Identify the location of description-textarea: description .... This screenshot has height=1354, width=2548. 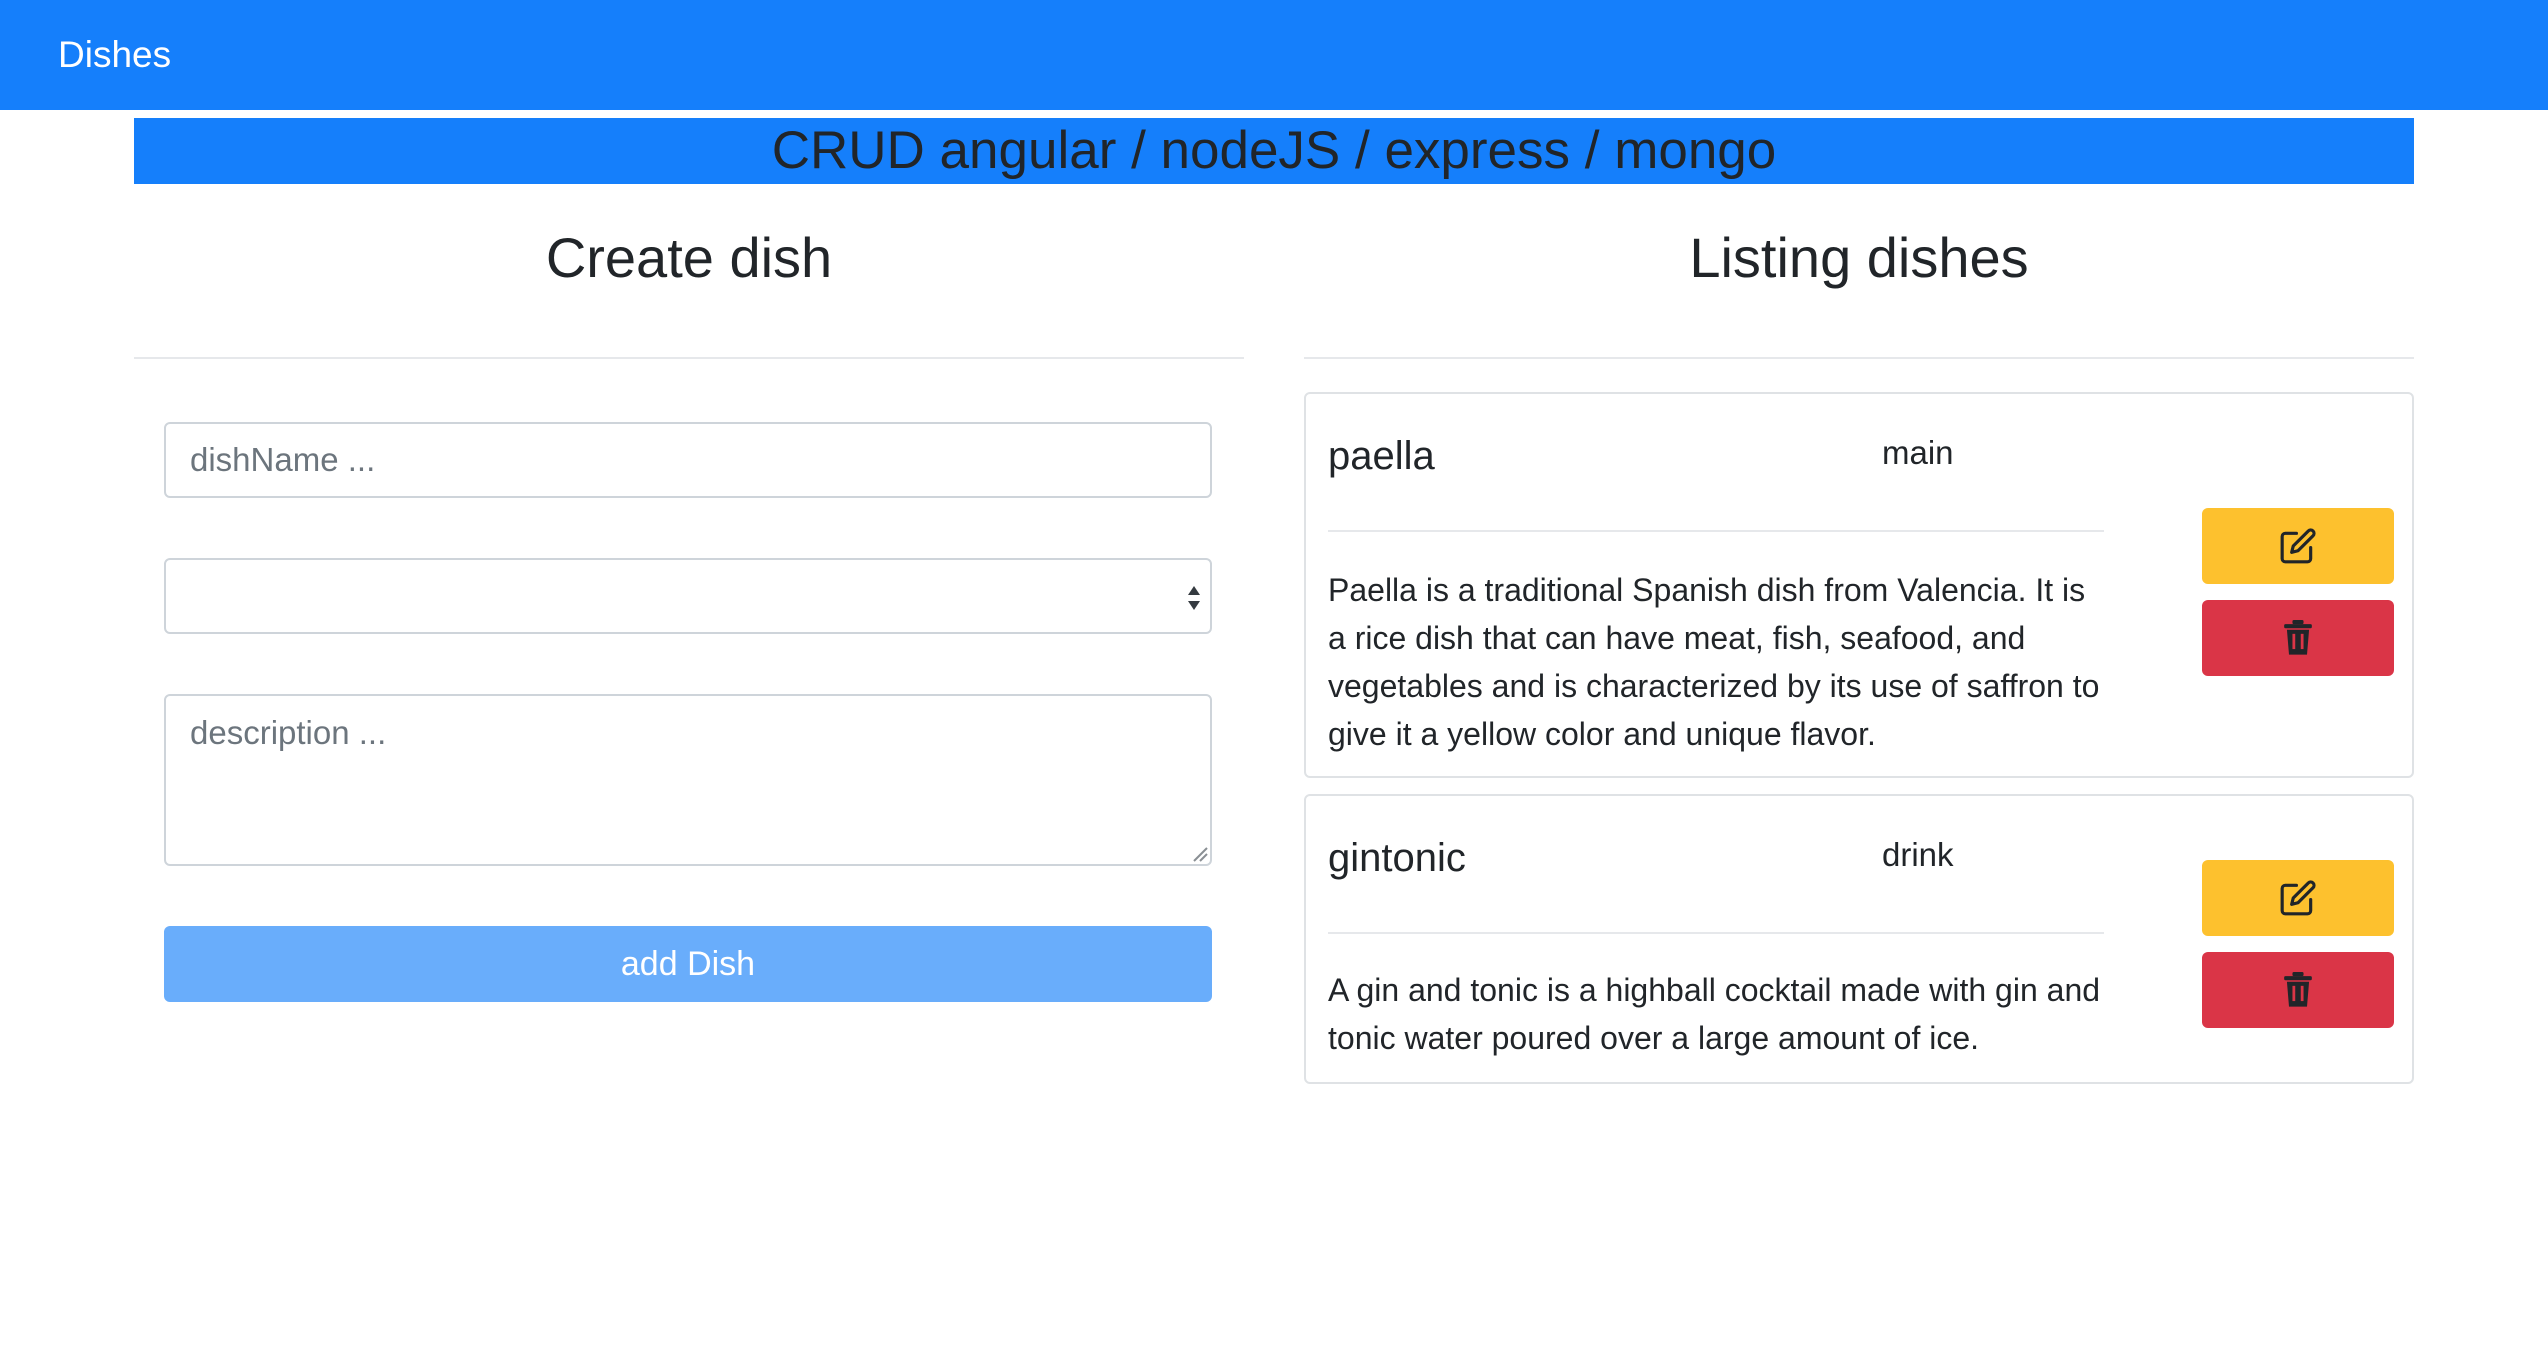
(688, 780).